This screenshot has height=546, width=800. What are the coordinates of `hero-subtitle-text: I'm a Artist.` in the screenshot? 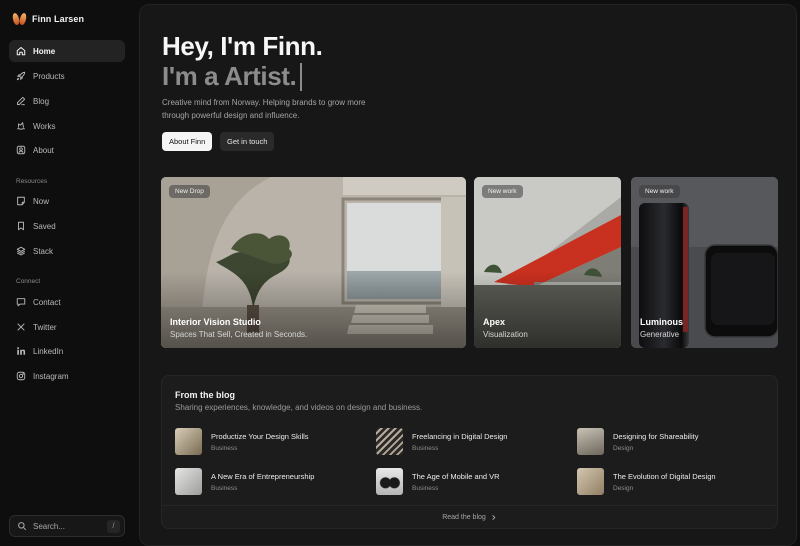 It's located at (229, 76).